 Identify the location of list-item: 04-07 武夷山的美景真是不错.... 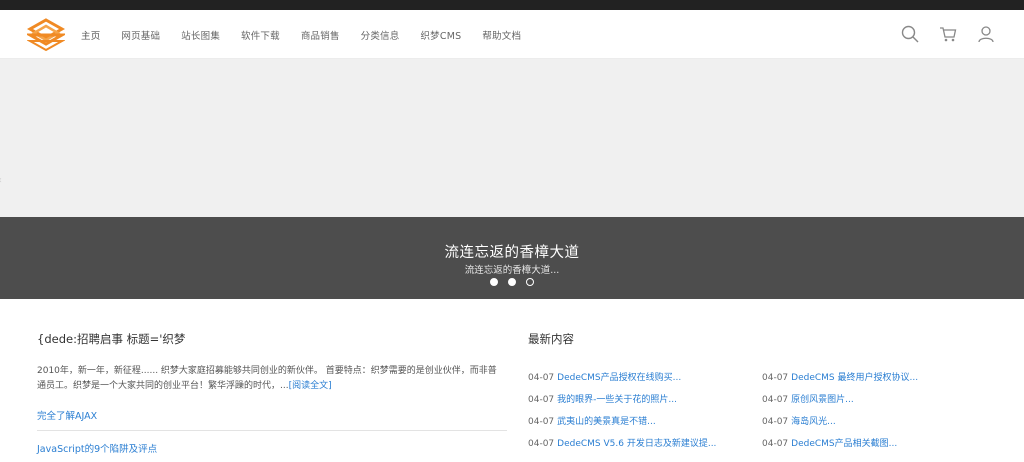
(645, 422).